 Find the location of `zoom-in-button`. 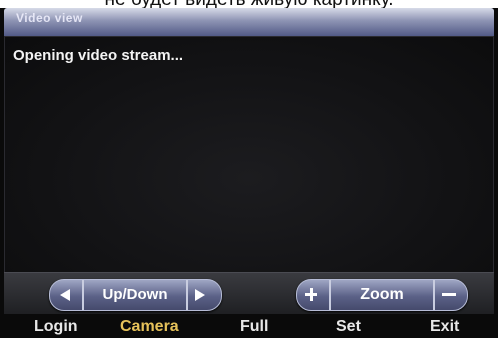

zoom-in-button is located at coordinates (313, 295).